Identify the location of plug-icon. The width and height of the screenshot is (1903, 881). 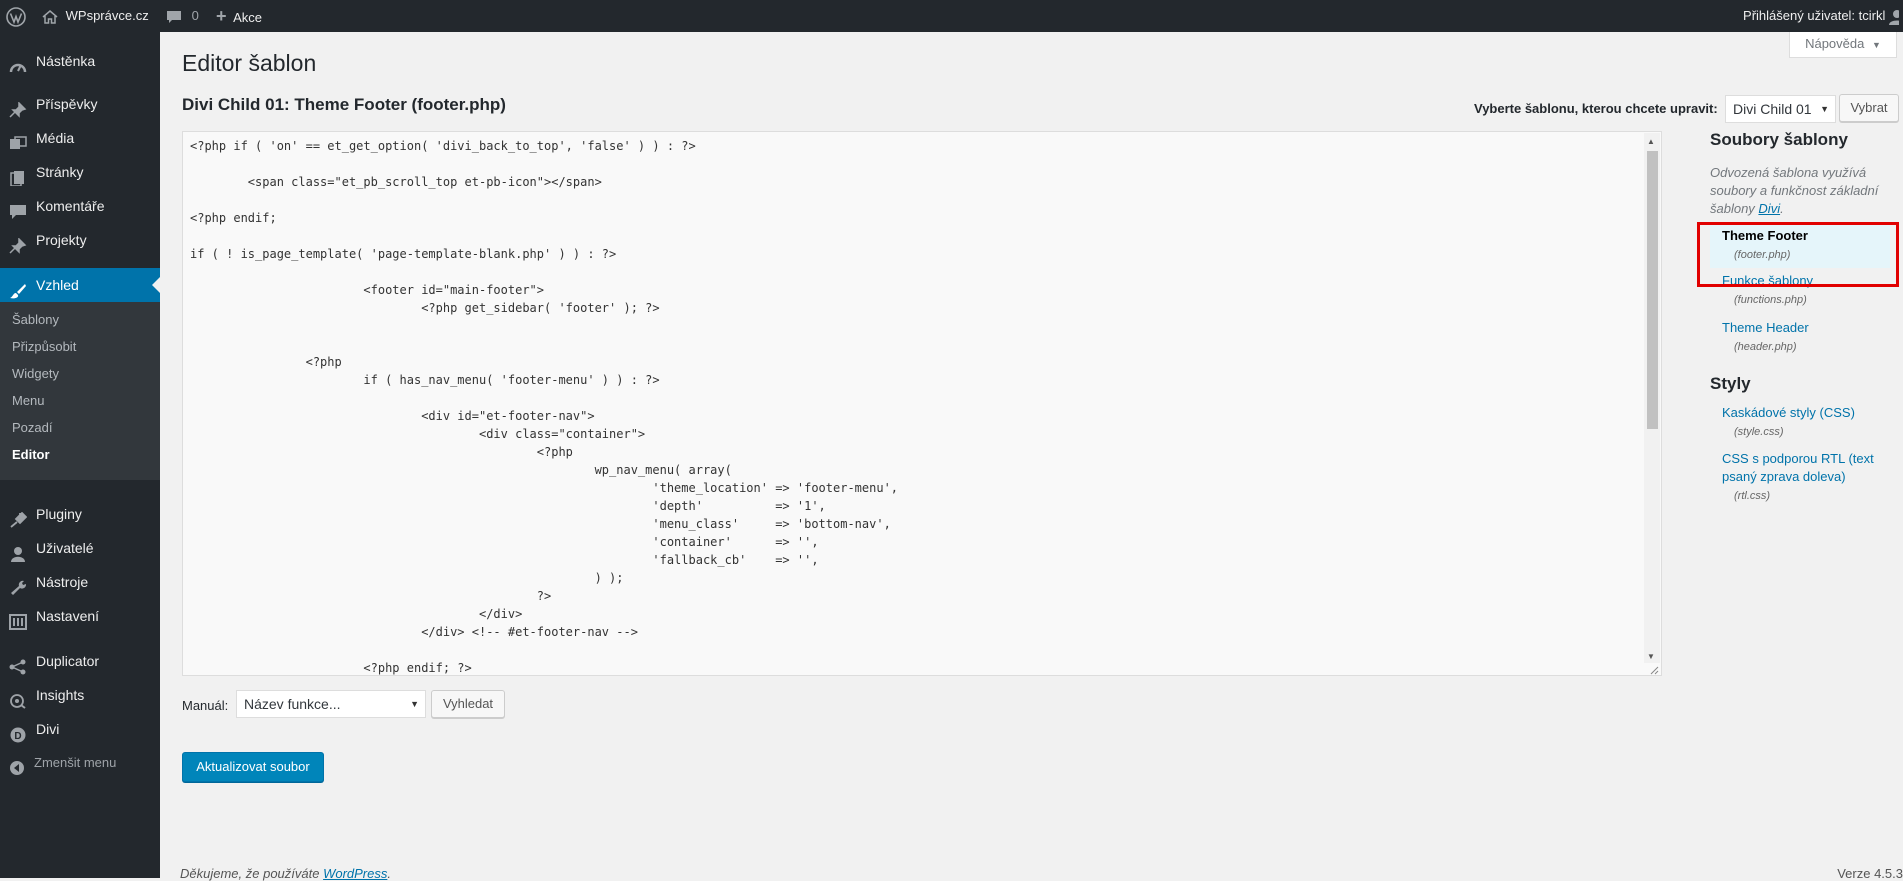
(18, 517).